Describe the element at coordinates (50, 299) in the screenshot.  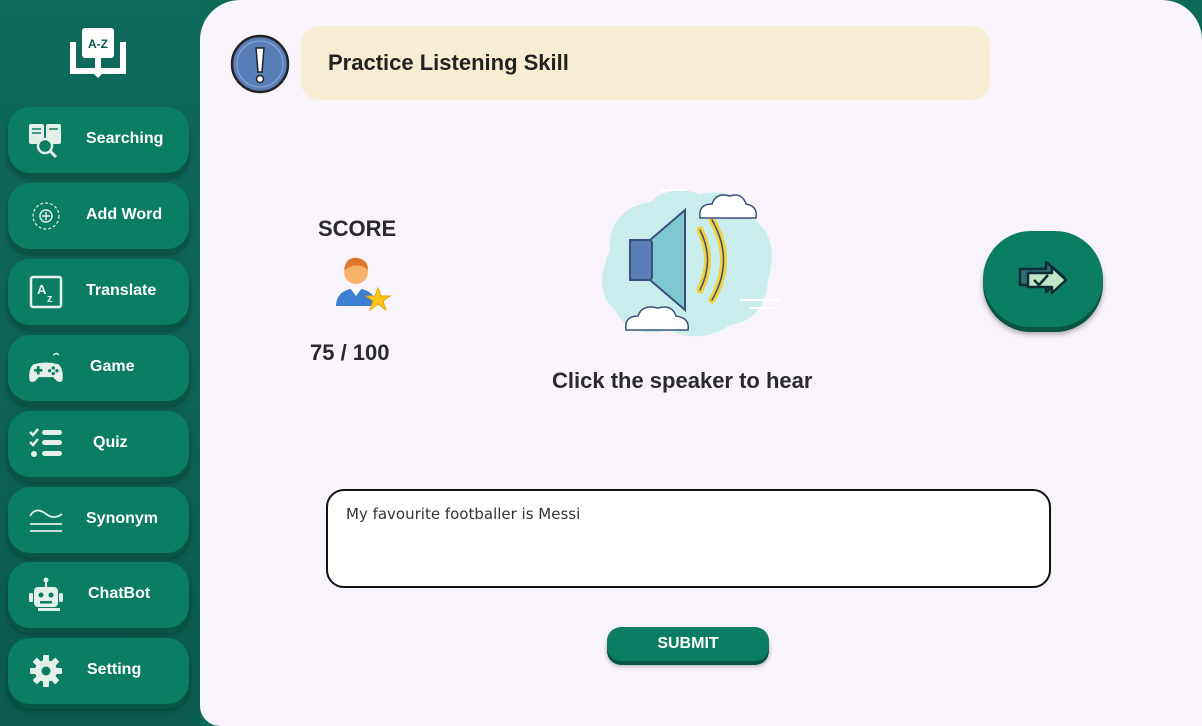
I see `svg-text: z` at that location.